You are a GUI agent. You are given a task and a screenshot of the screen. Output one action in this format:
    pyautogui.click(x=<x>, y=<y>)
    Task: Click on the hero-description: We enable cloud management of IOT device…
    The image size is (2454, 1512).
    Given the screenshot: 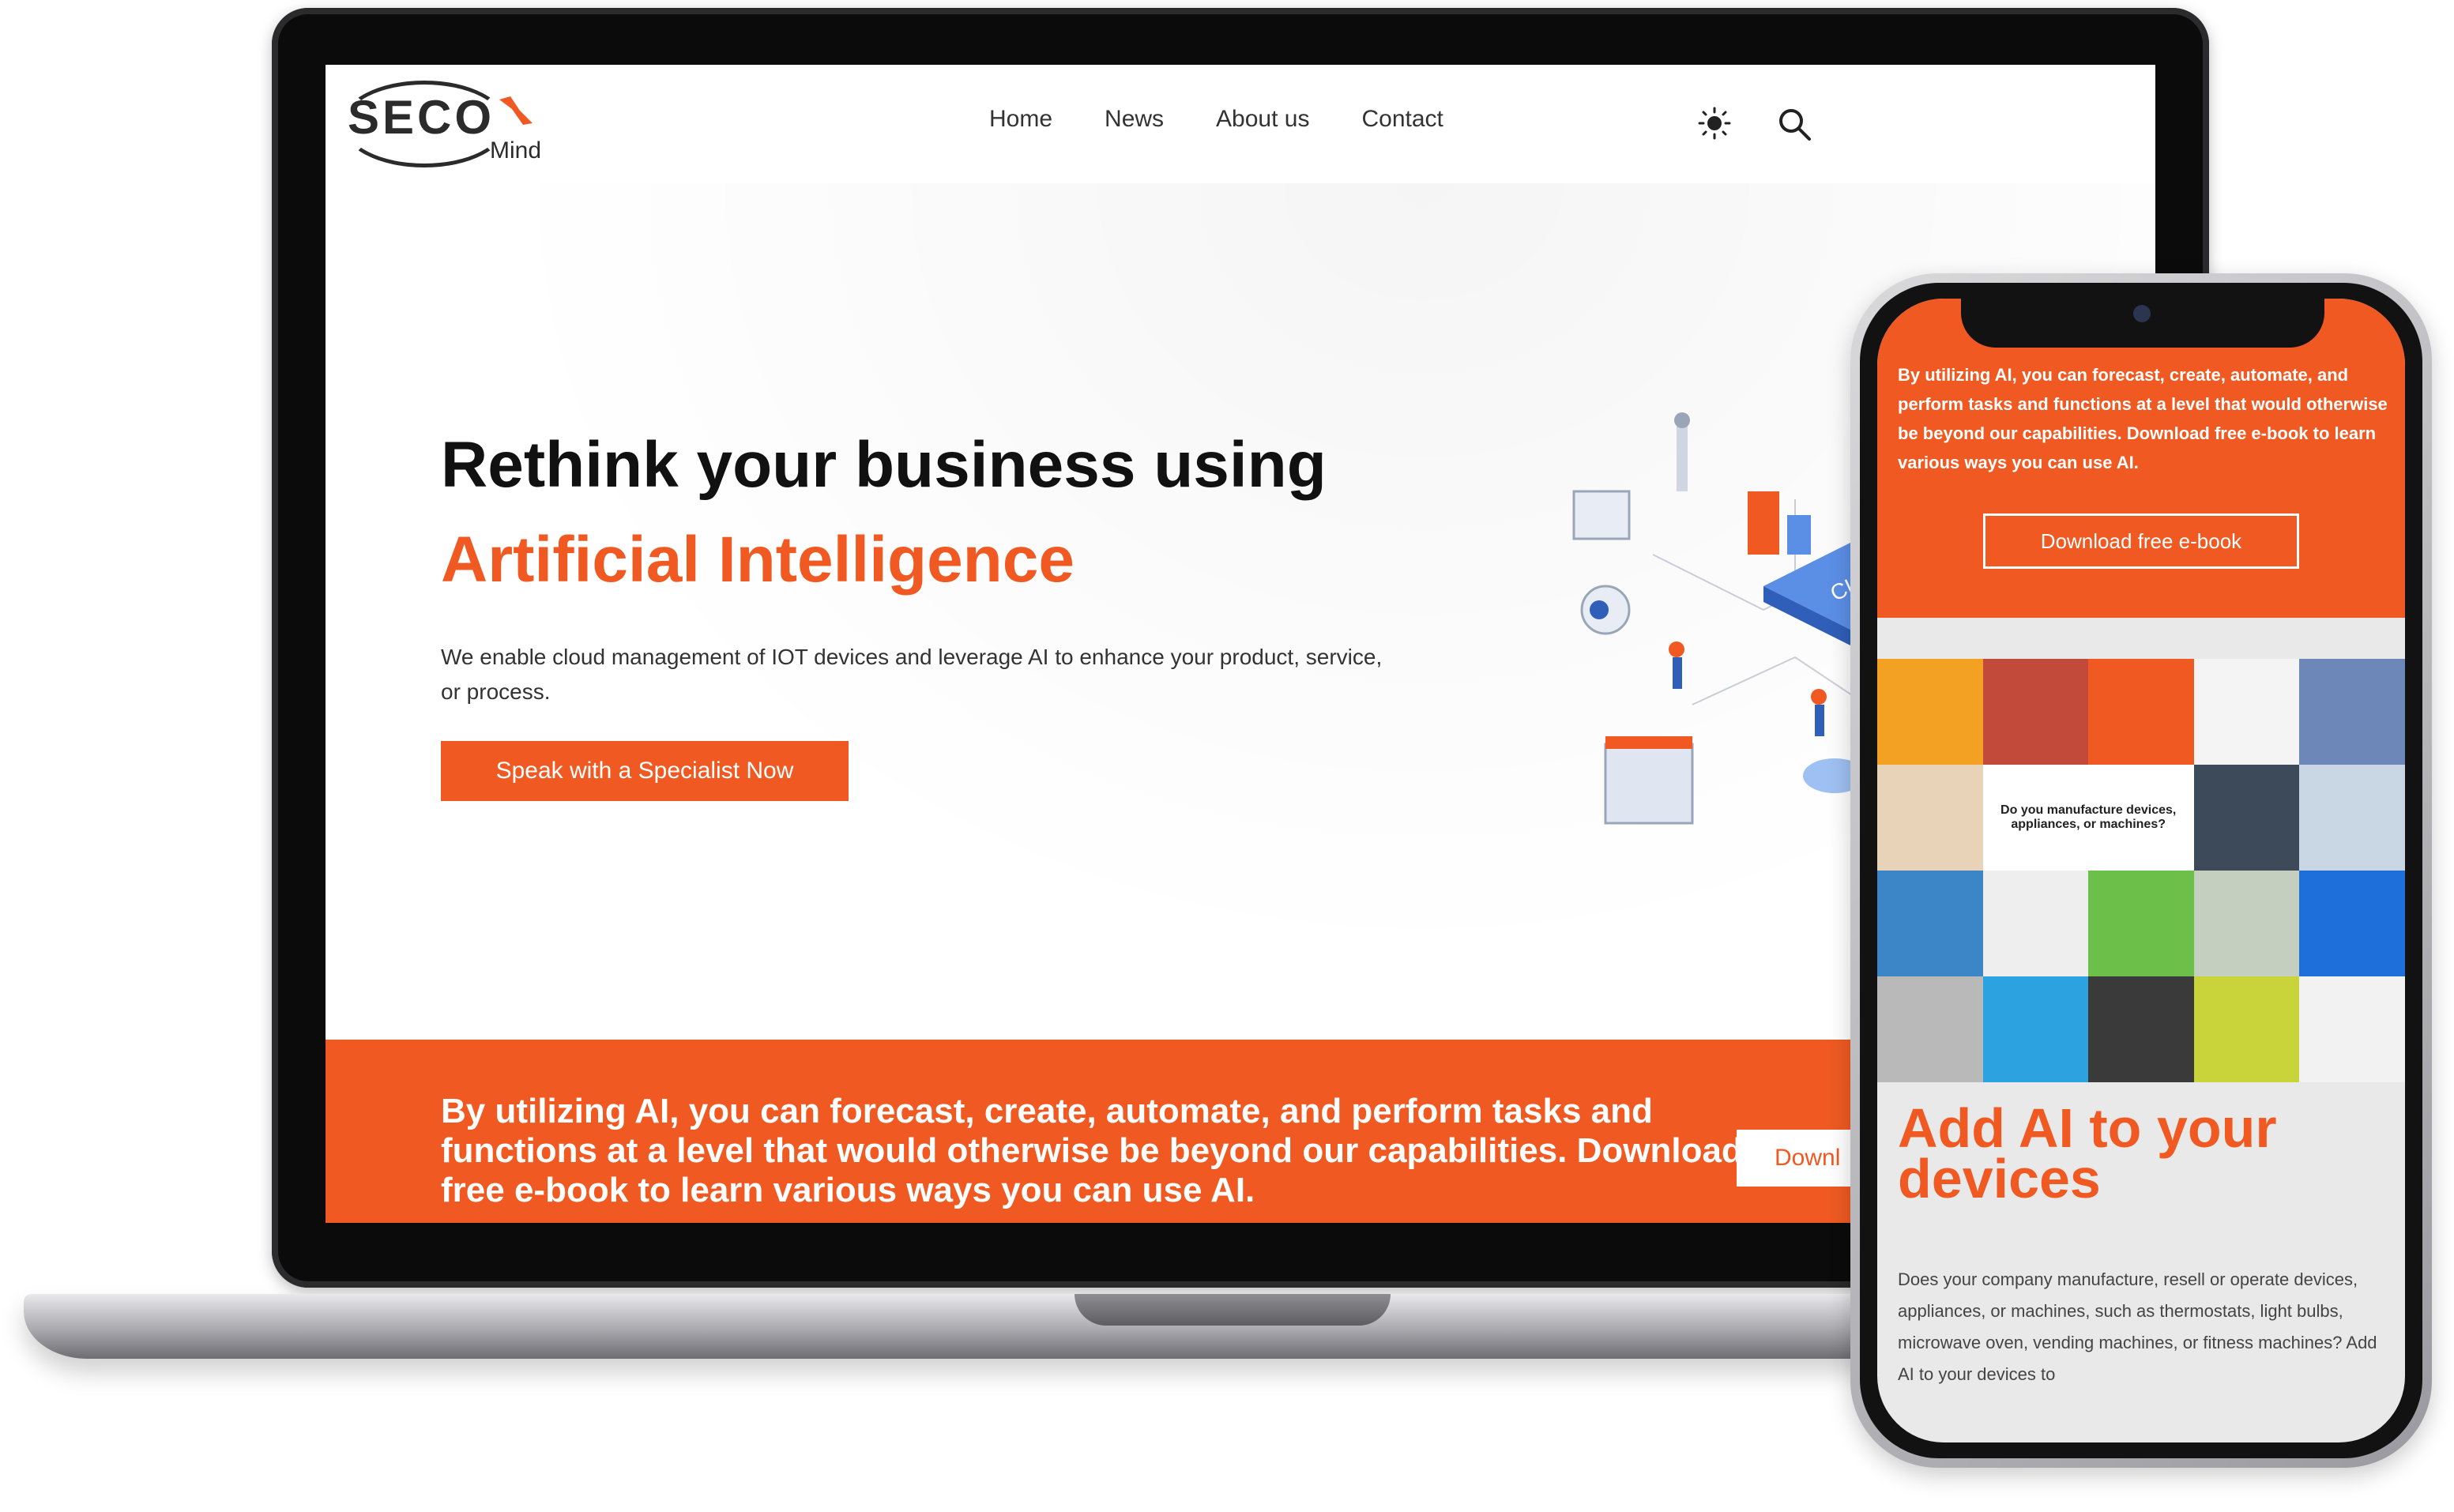 What is the action you would take?
    pyautogui.click(x=912, y=674)
    